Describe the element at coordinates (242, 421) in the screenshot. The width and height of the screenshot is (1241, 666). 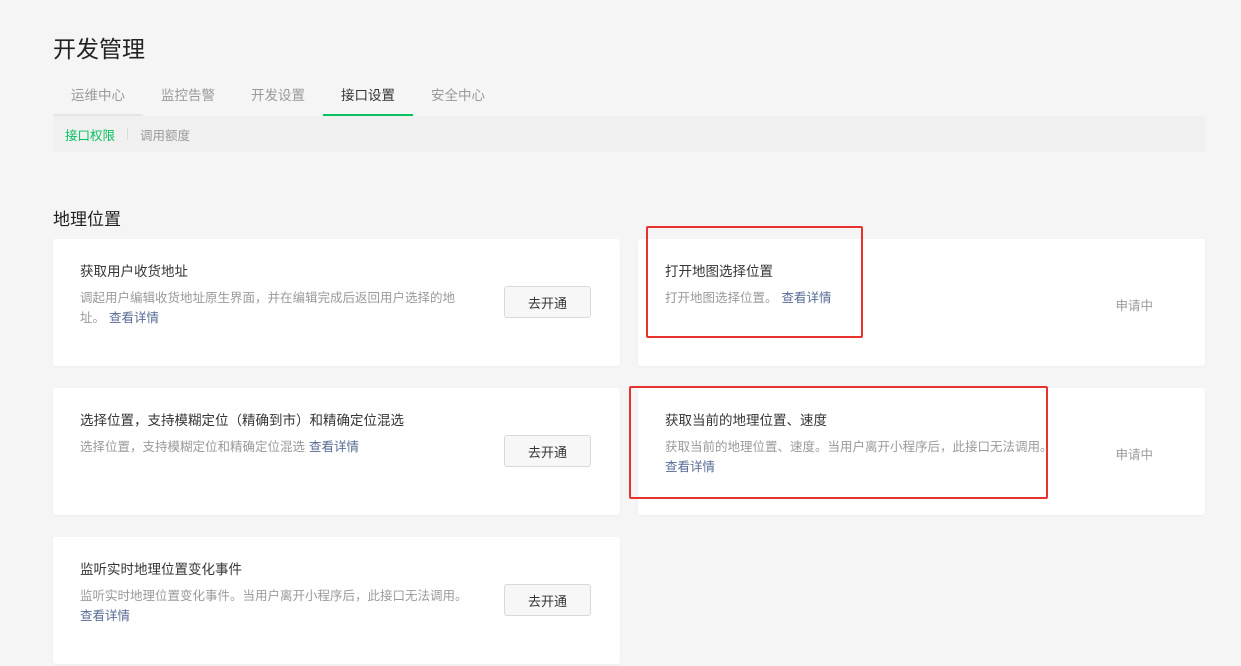
I see `card-title: 选择位置，支持模糊定位（精确到市）和精确定位混选` at that location.